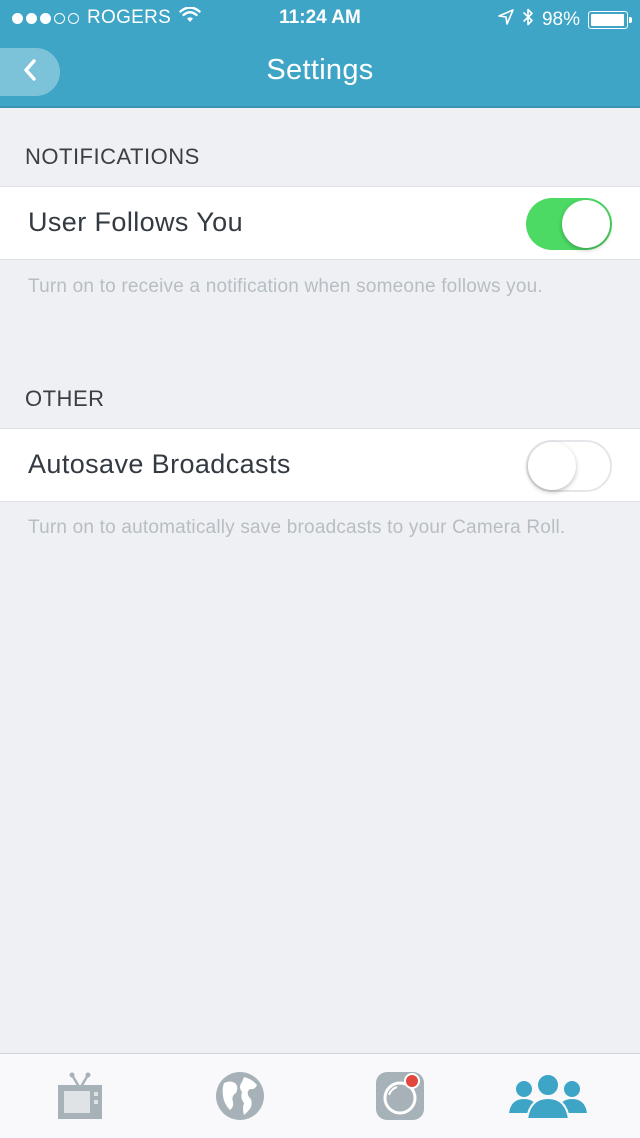 This screenshot has height=1138, width=640. Describe the element at coordinates (320, 465) in the screenshot. I see `row-autosave-broadcasts: Autosave Broadcasts` at that location.